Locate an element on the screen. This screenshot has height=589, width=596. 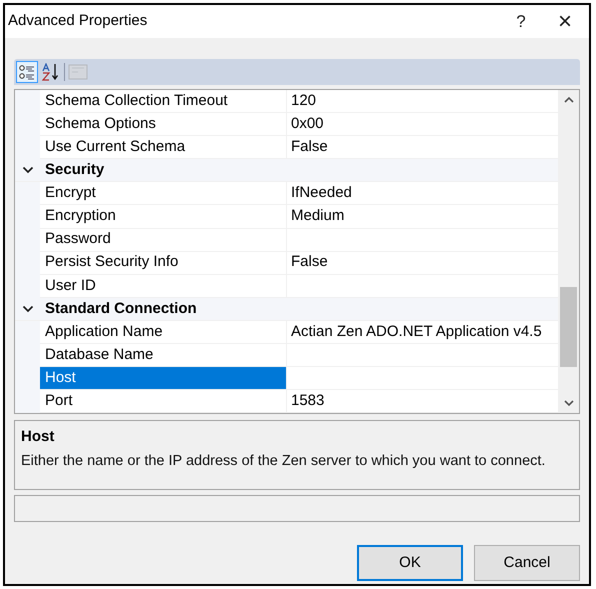
category-label: Security is located at coordinates (74, 170).